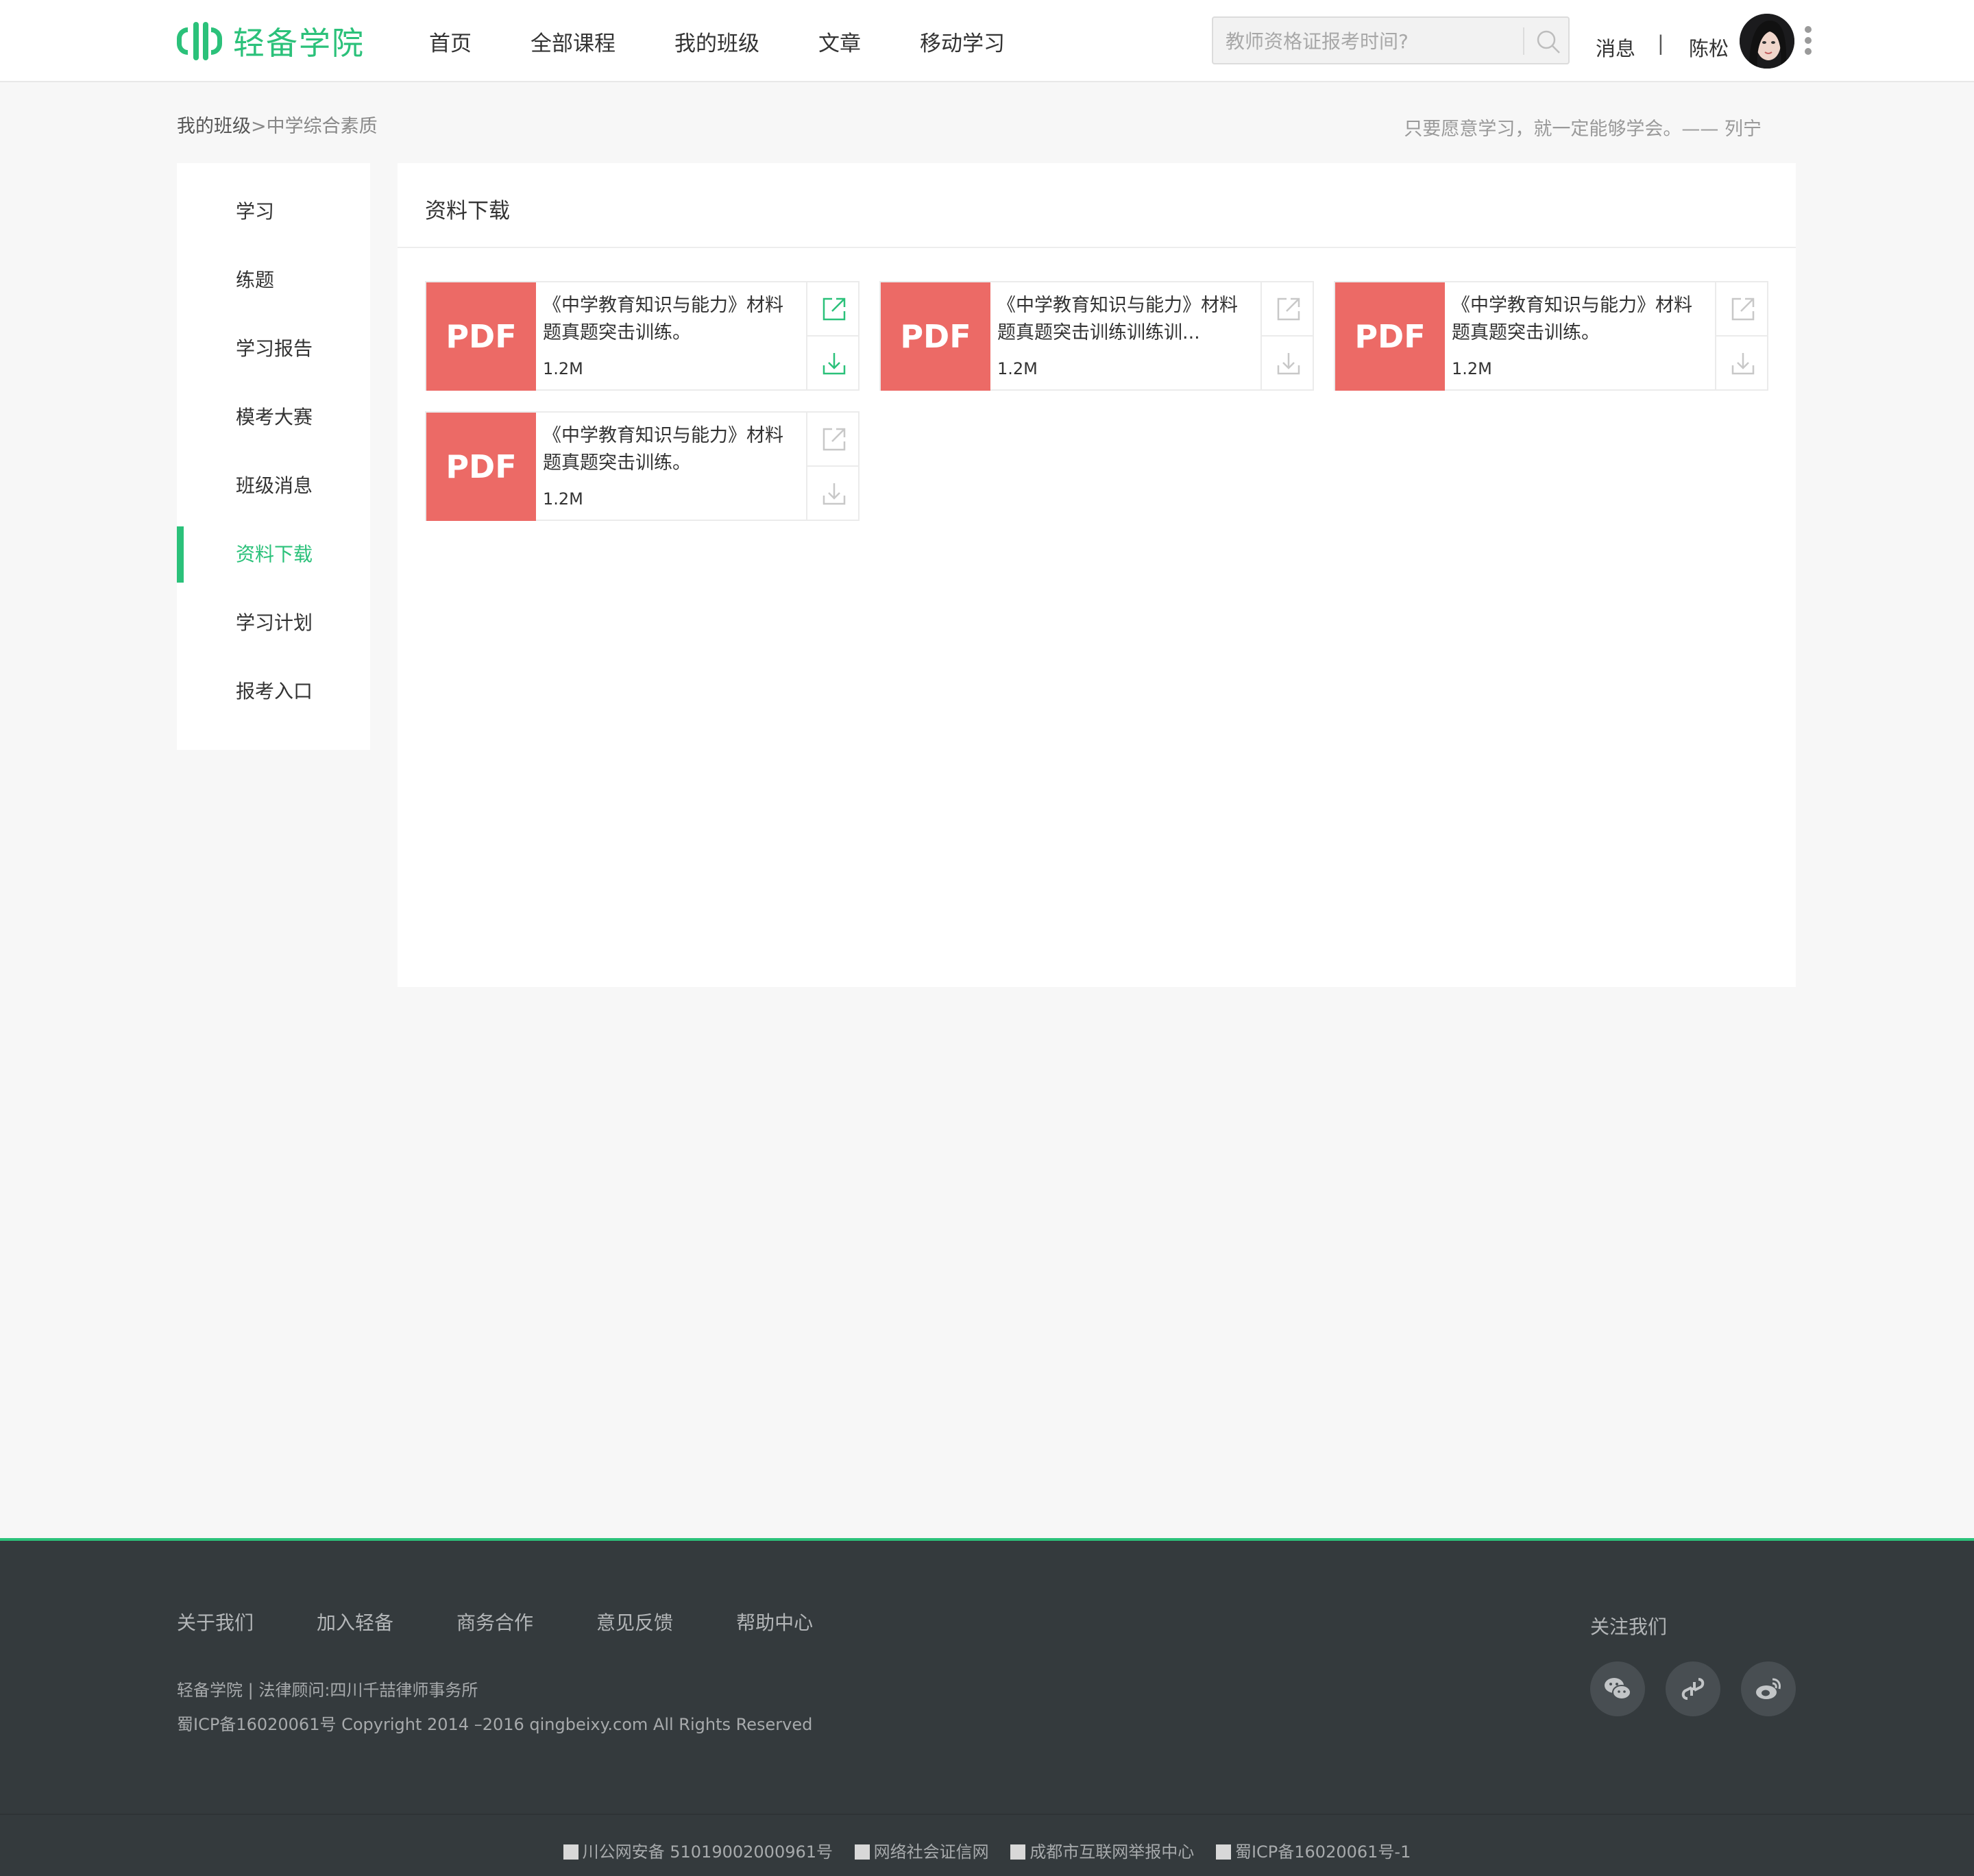  I want to click on search-divider, so click(1523, 41).